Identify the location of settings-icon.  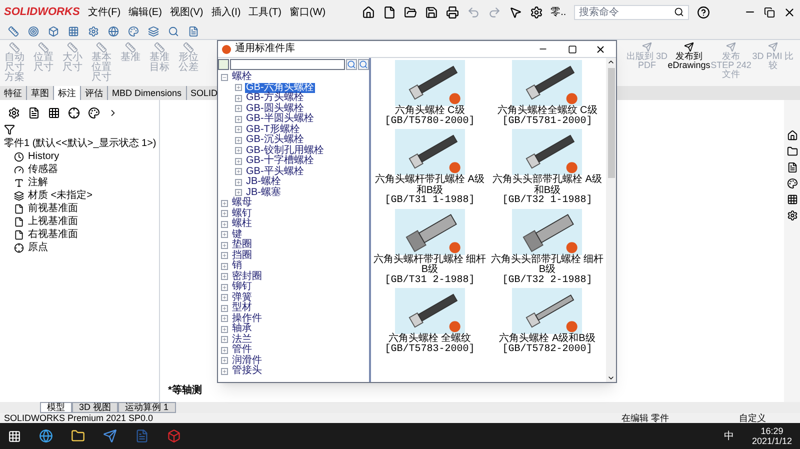
(536, 12).